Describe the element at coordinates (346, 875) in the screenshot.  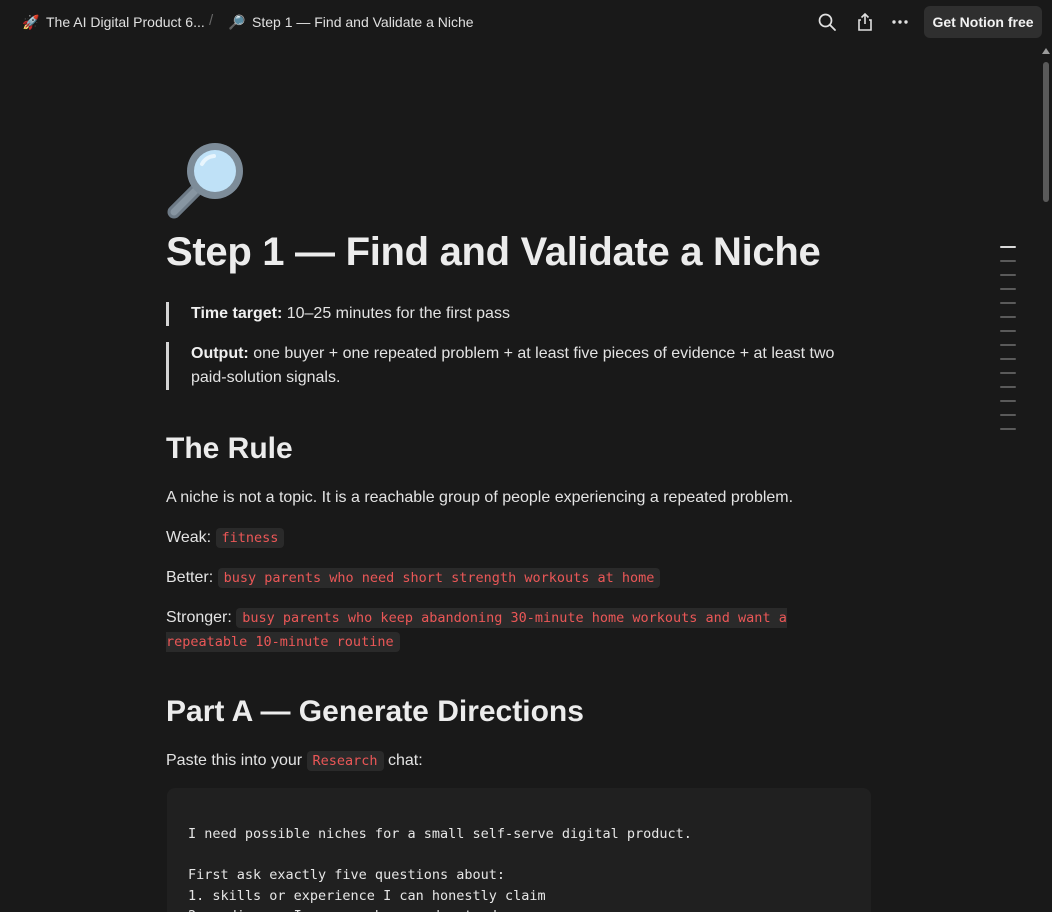
I see `code-line: First ask exactly five questions about:` at that location.